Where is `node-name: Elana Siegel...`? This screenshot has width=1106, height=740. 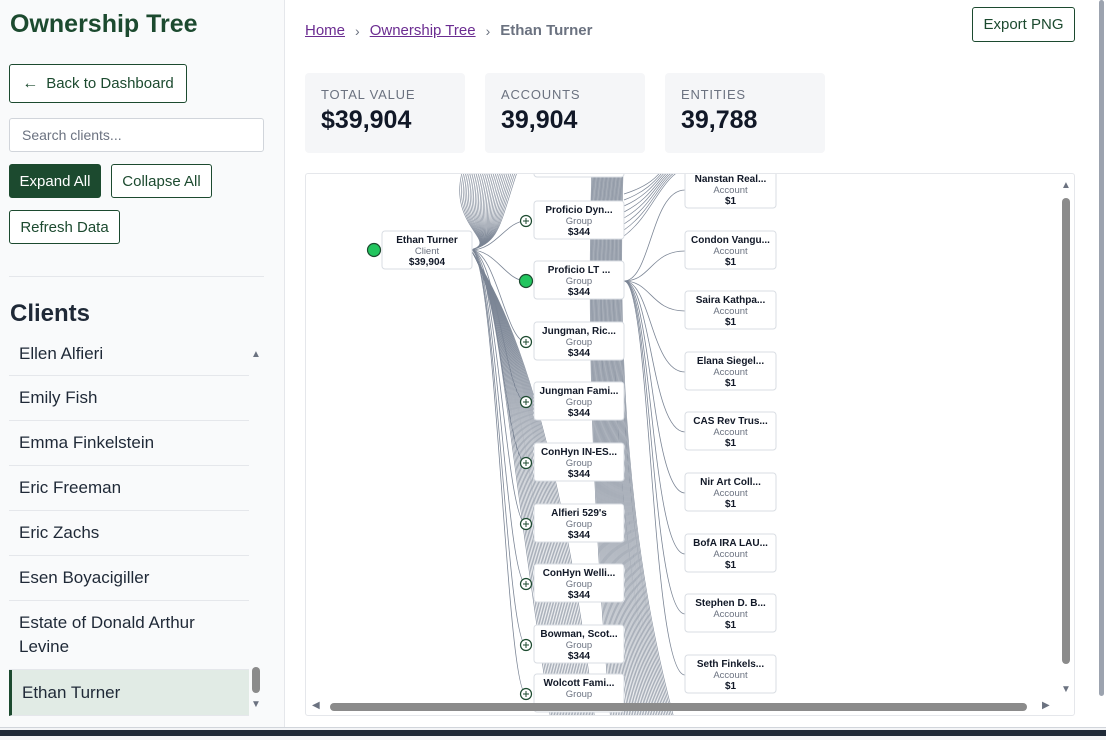 node-name: Elana Siegel... is located at coordinates (730, 361).